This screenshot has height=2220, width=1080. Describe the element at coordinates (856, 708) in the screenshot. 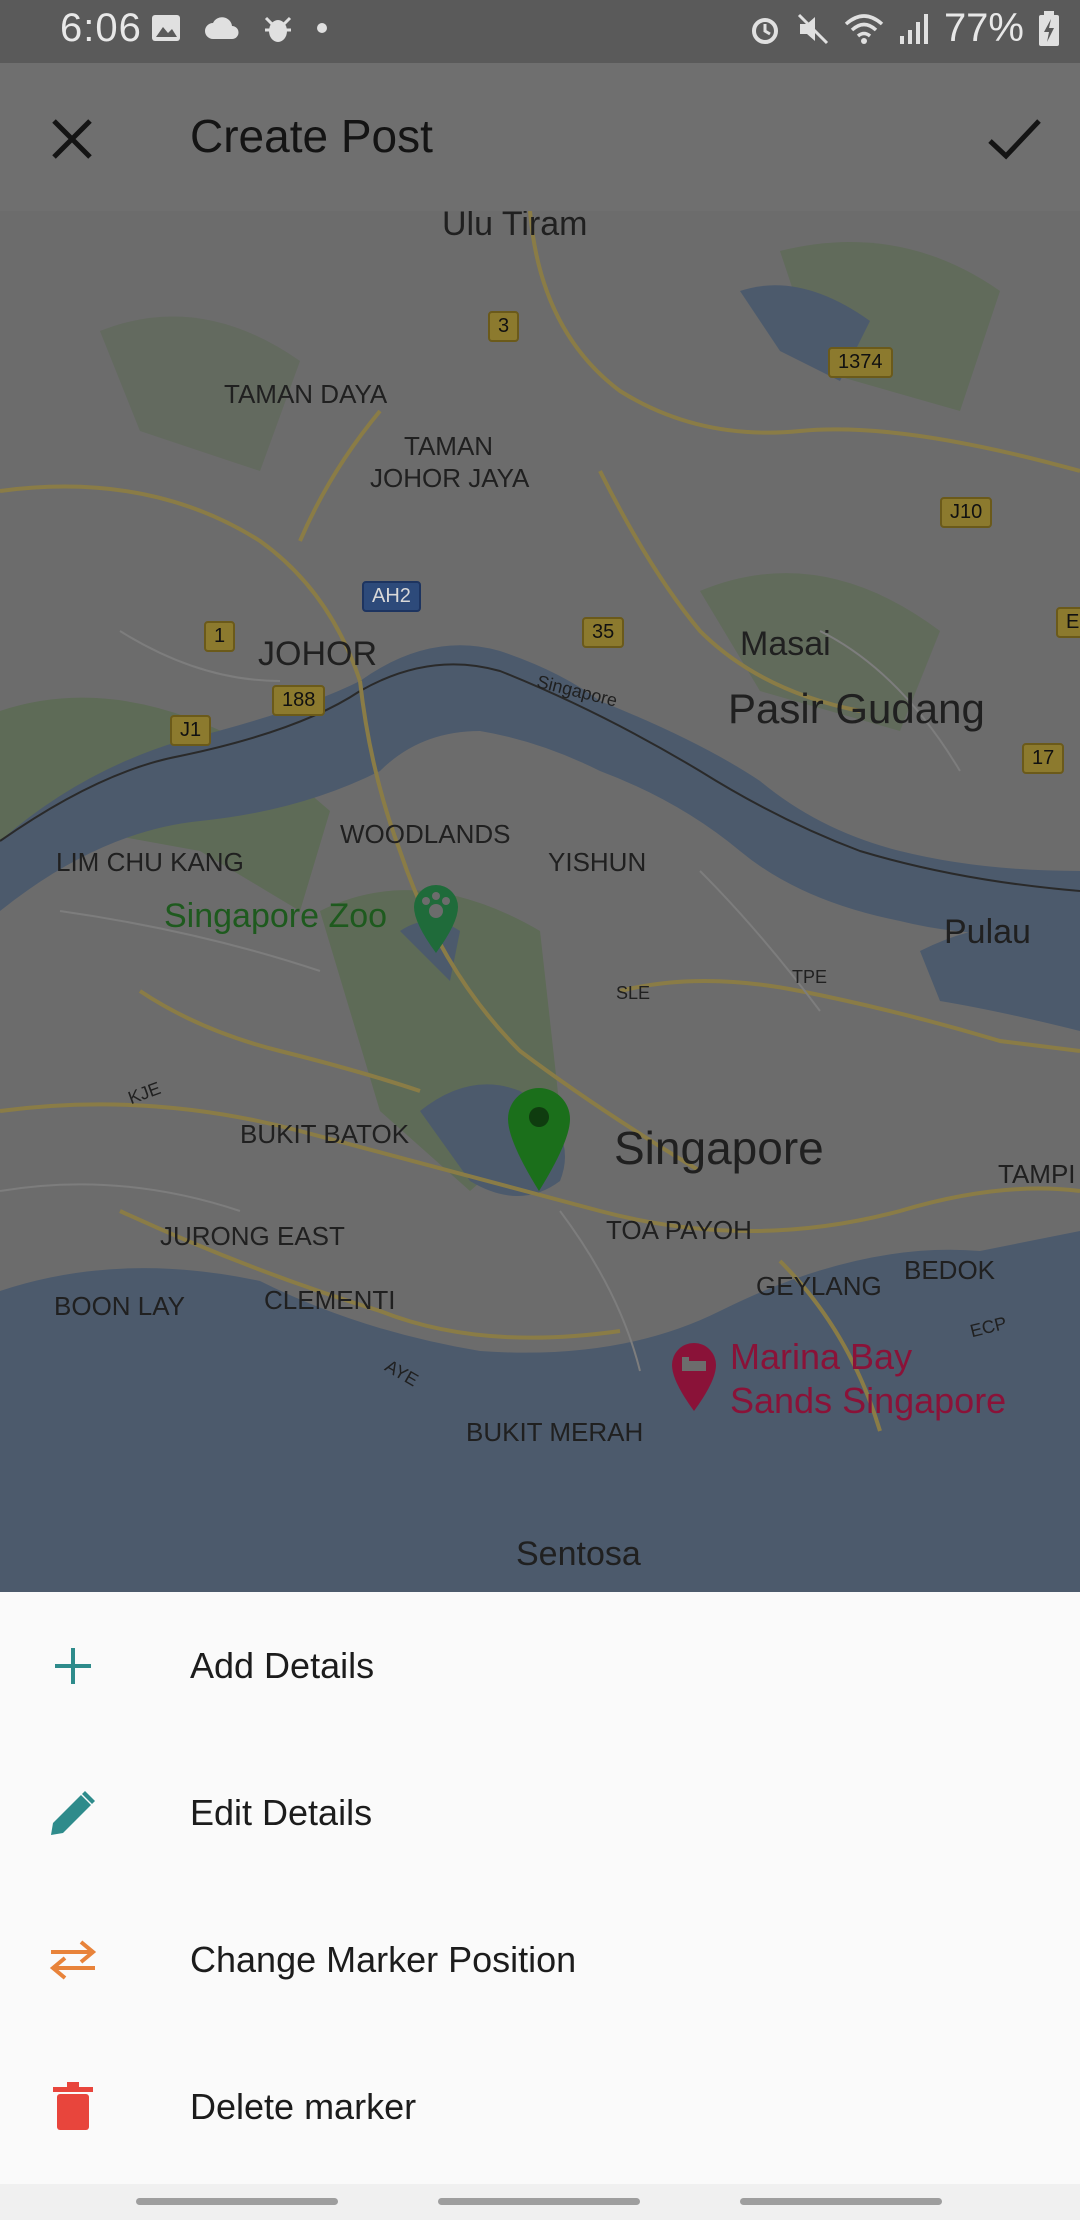

I see `map-label-pasir-gudang: Pasir Gudang` at that location.